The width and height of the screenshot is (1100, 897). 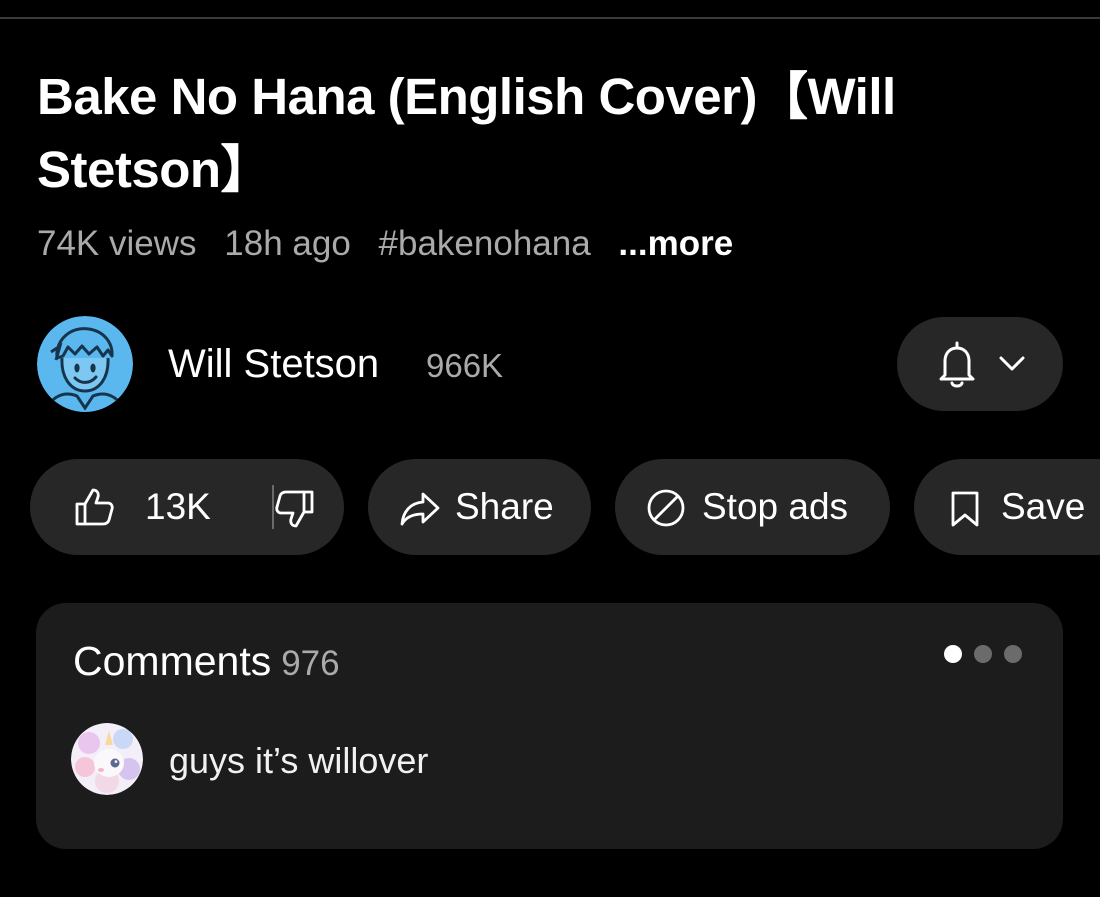 I want to click on thumbs-down-icon, so click(x=295, y=509).